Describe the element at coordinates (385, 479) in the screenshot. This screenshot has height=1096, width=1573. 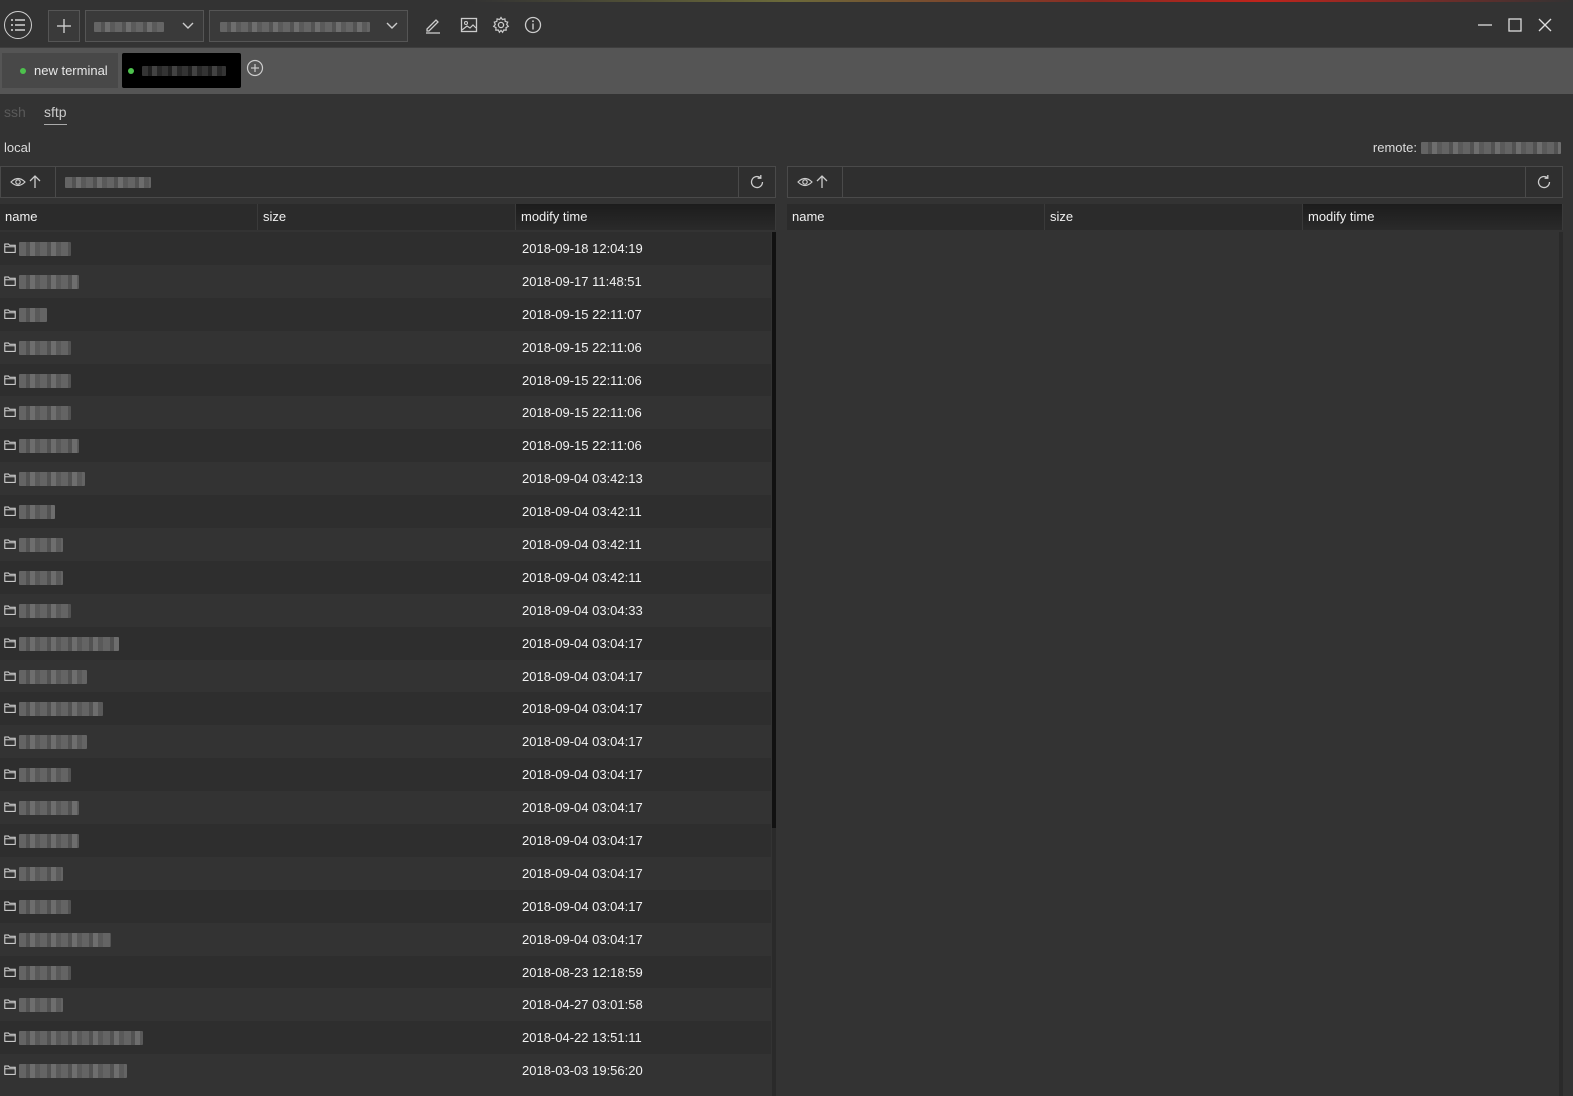
I see `table-row: 2018-09-04 03:42:13` at that location.